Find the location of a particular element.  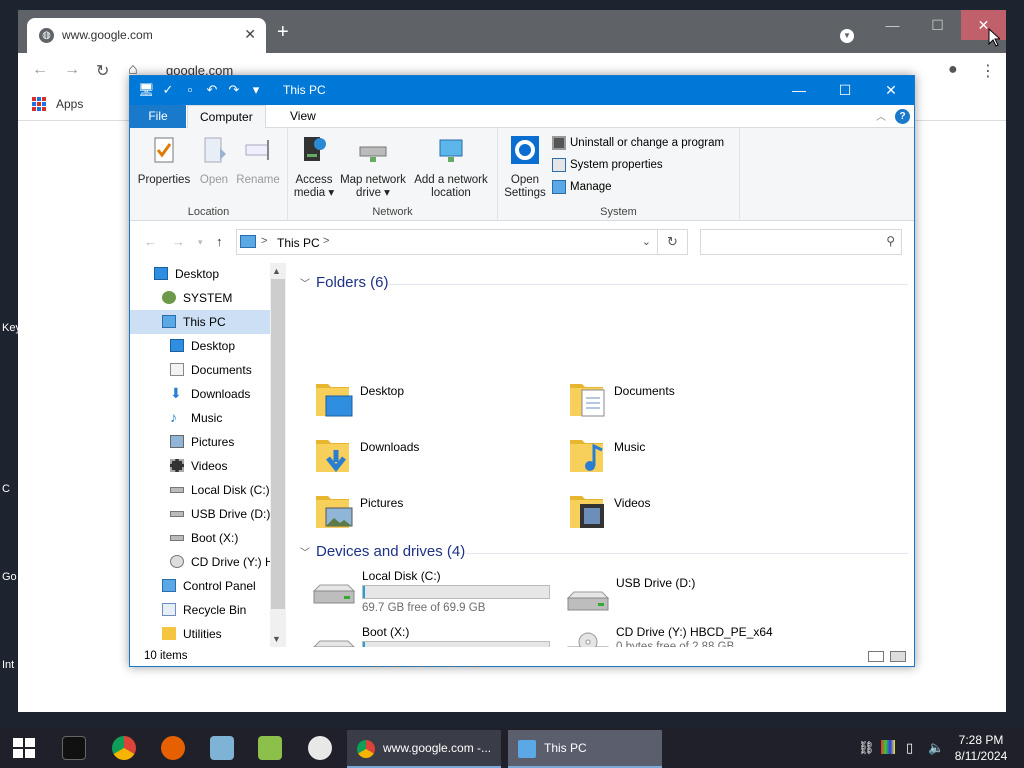

uninstall-program-button: Uninstall or change a program is located at coordinates (638, 143).